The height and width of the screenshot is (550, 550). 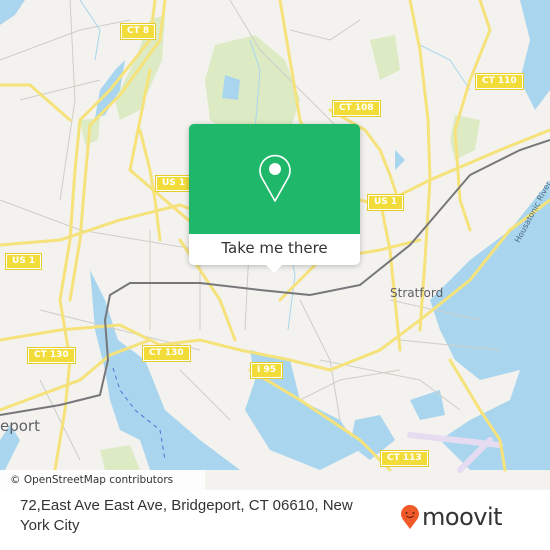 What do you see at coordinates (102, 480) in the screenshot?
I see `map-attribution: © OpenStreetMap contributors` at bounding box center [102, 480].